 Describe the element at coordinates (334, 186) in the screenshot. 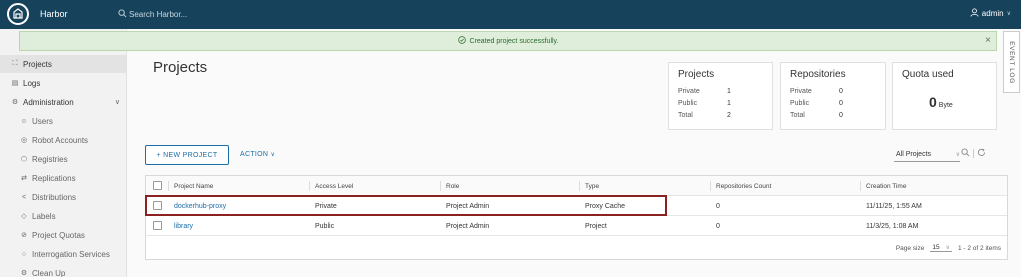

I see `column-header-access-level: Access Level` at that location.